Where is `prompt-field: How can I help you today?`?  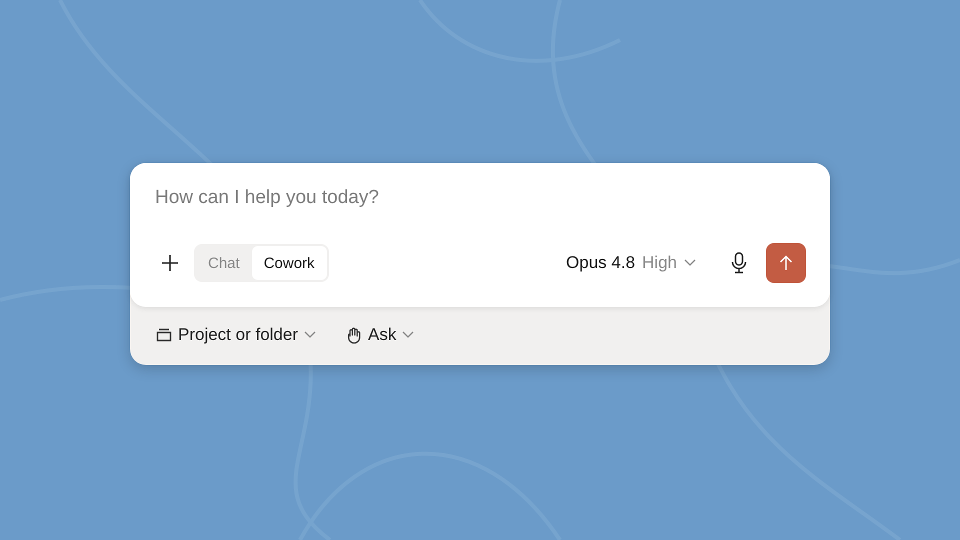
prompt-field: How can I help you today? is located at coordinates (480, 198).